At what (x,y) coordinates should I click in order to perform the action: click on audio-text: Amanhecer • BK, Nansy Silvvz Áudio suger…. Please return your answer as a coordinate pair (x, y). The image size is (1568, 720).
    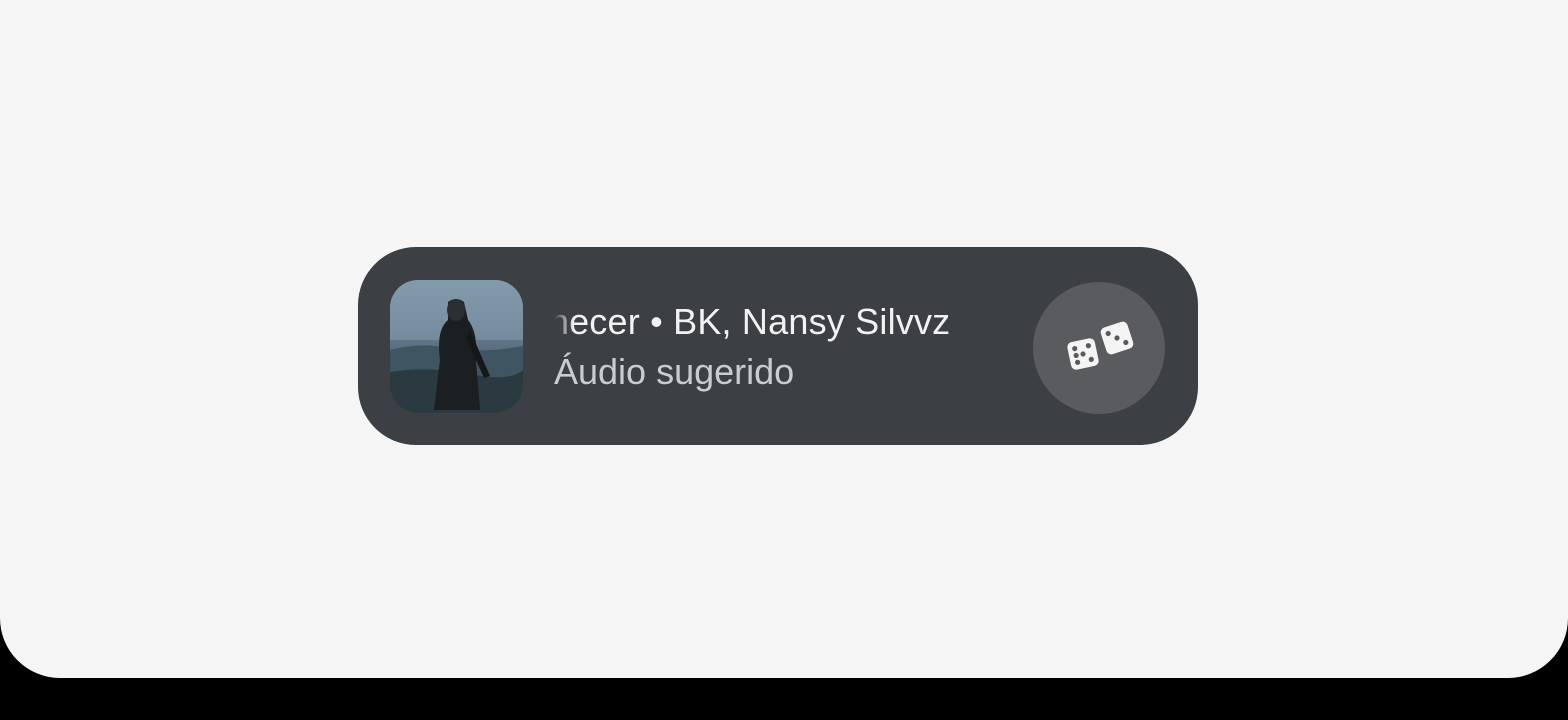
    Looking at the image, I should click on (774, 349).